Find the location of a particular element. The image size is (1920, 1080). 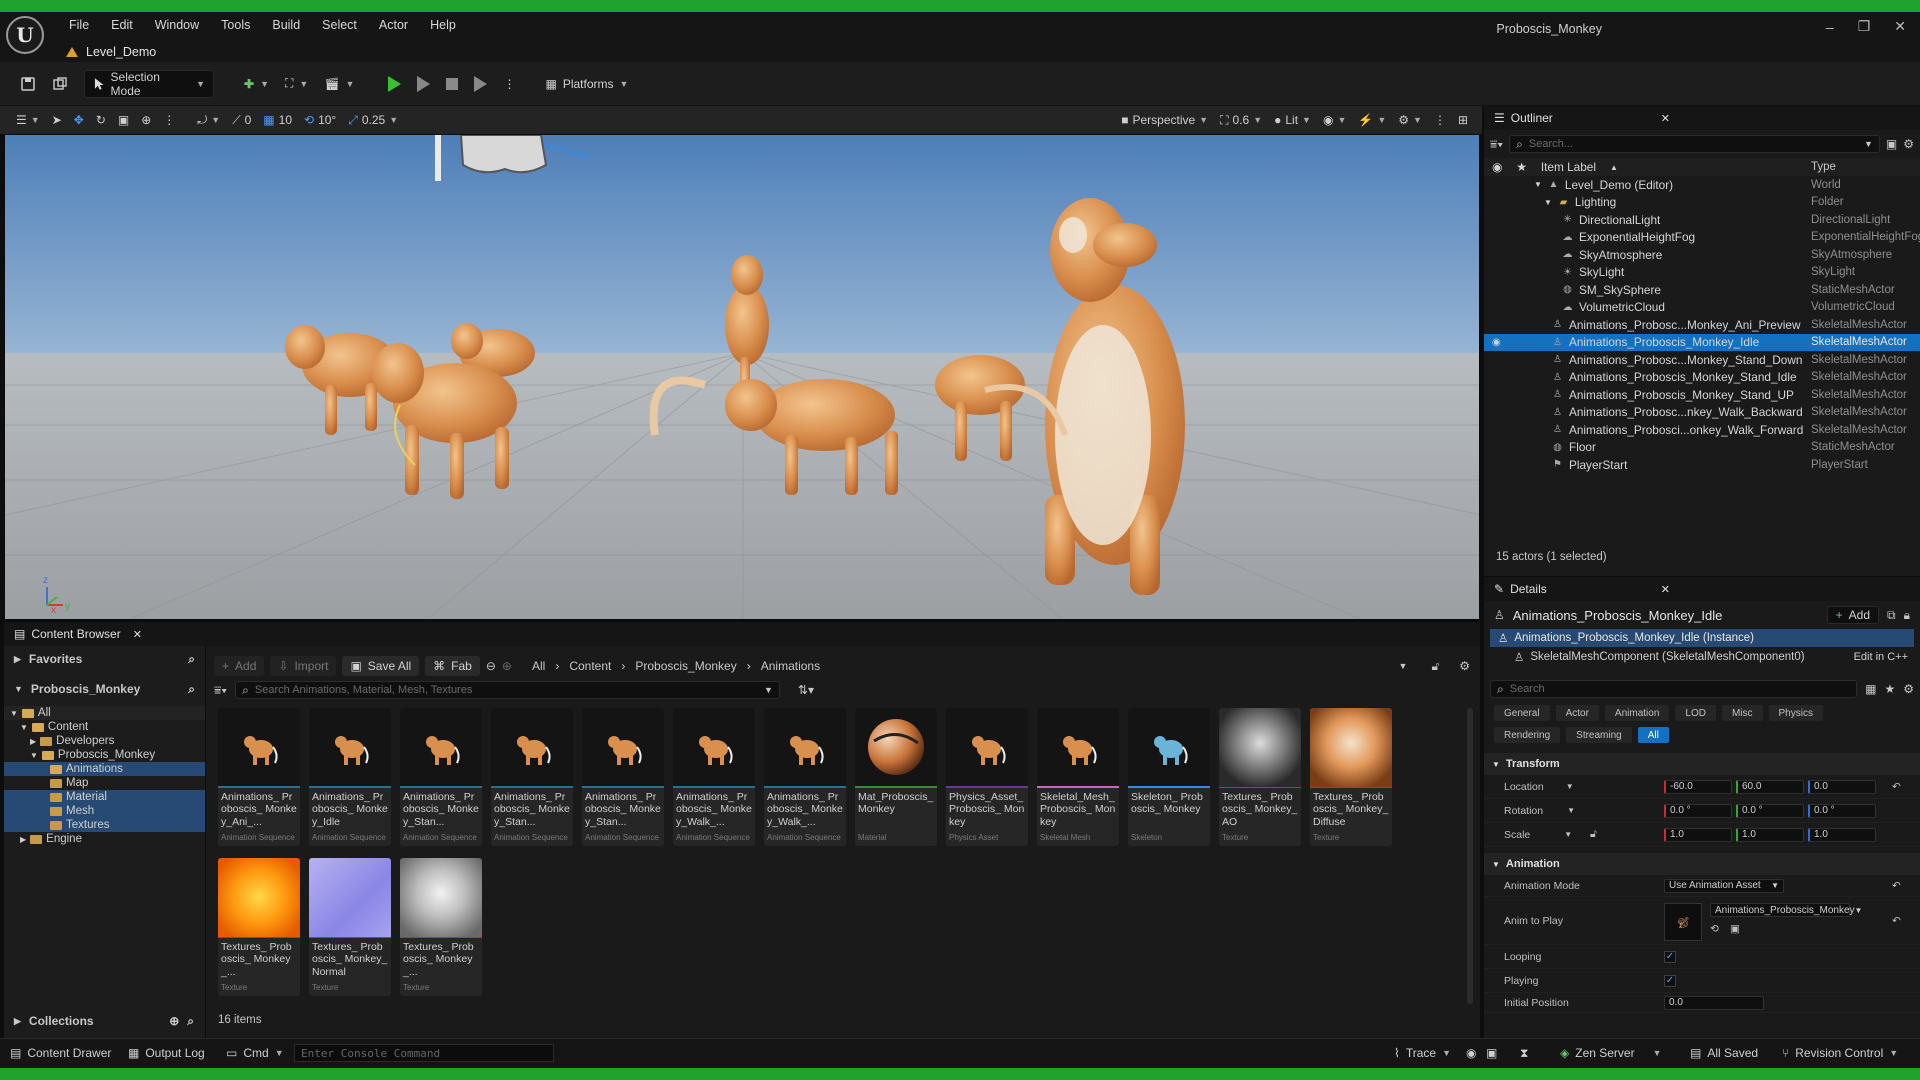

filter-icon: ⩸▾ is located at coordinates (1496, 144).